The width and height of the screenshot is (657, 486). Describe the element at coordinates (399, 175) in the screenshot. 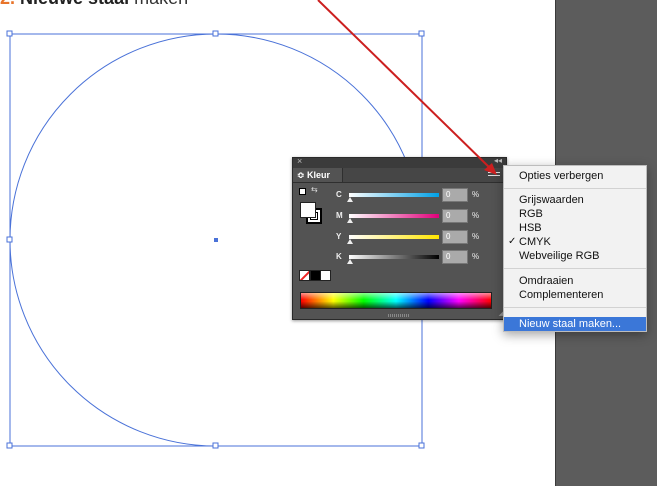

I see `panel-tab-row: ≎ Kleur` at that location.